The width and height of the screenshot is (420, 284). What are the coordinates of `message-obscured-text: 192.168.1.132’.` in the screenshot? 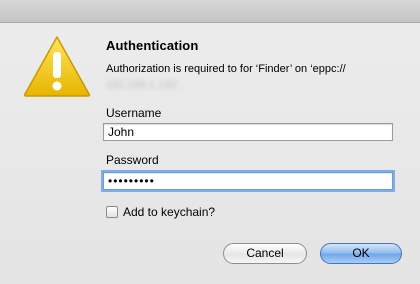 It's located at (144, 85).